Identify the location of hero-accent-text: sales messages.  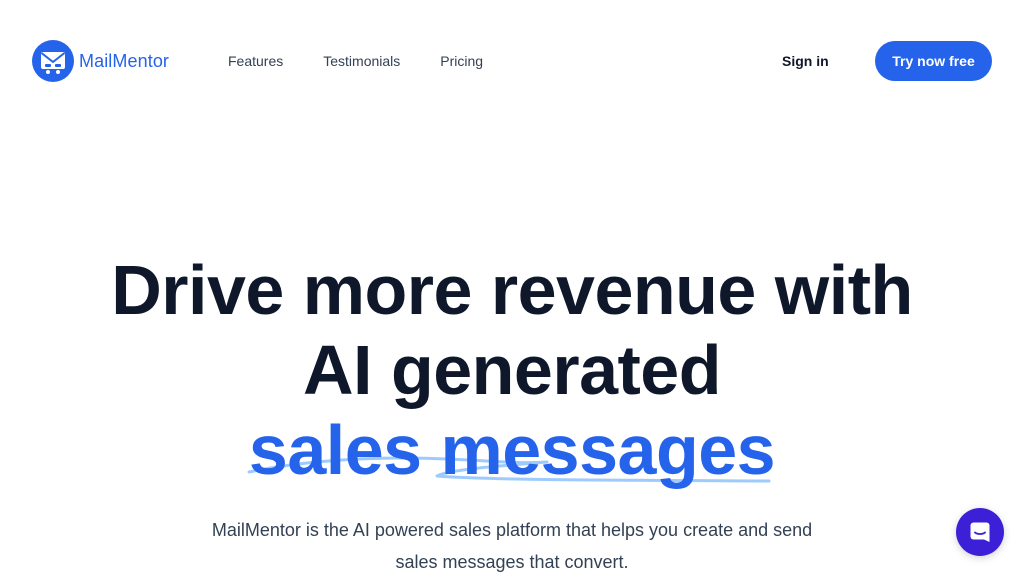
(512, 450).